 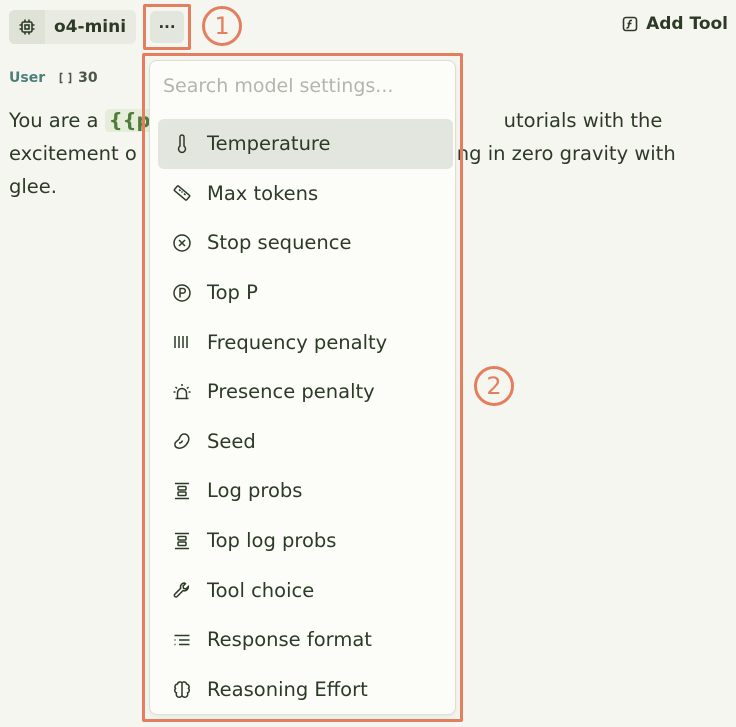 What do you see at coordinates (297, 342) in the screenshot?
I see `menu-item-label: Frequency penalty` at bounding box center [297, 342].